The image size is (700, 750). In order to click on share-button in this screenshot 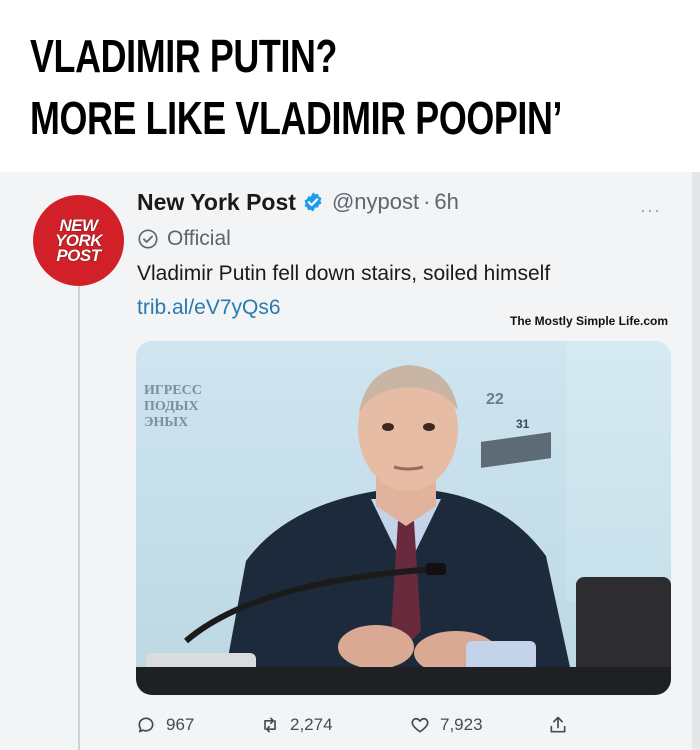, I will do `click(563, 725)`.